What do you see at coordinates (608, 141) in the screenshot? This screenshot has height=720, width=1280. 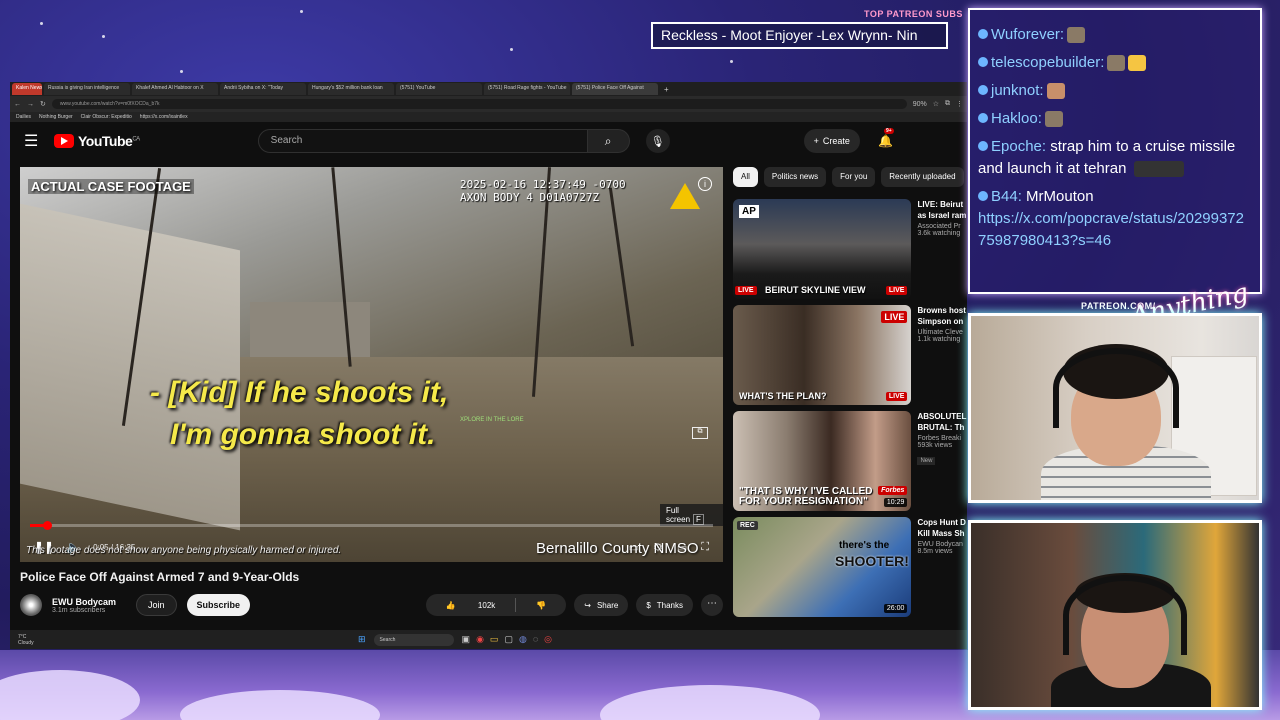 I see `search-button: ⌕` at bounding box center [608, 141].